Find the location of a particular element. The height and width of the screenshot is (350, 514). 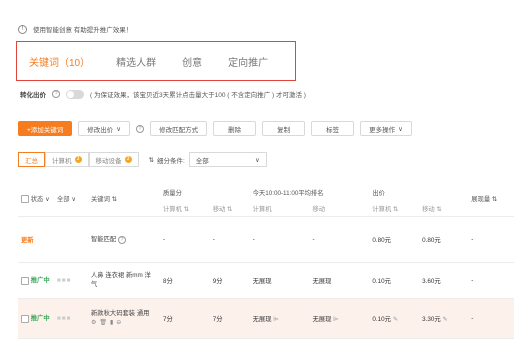

breakdown-label-text: 细分条件: is located at coordinates (170, 161).